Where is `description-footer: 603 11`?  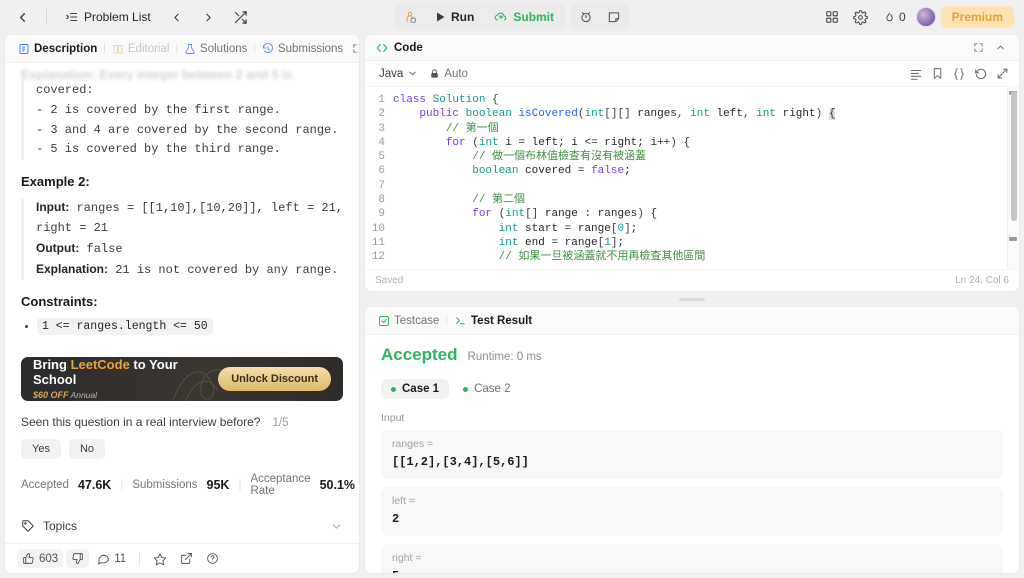 description-footer: 603 11 is located at coordinates (182, 558).